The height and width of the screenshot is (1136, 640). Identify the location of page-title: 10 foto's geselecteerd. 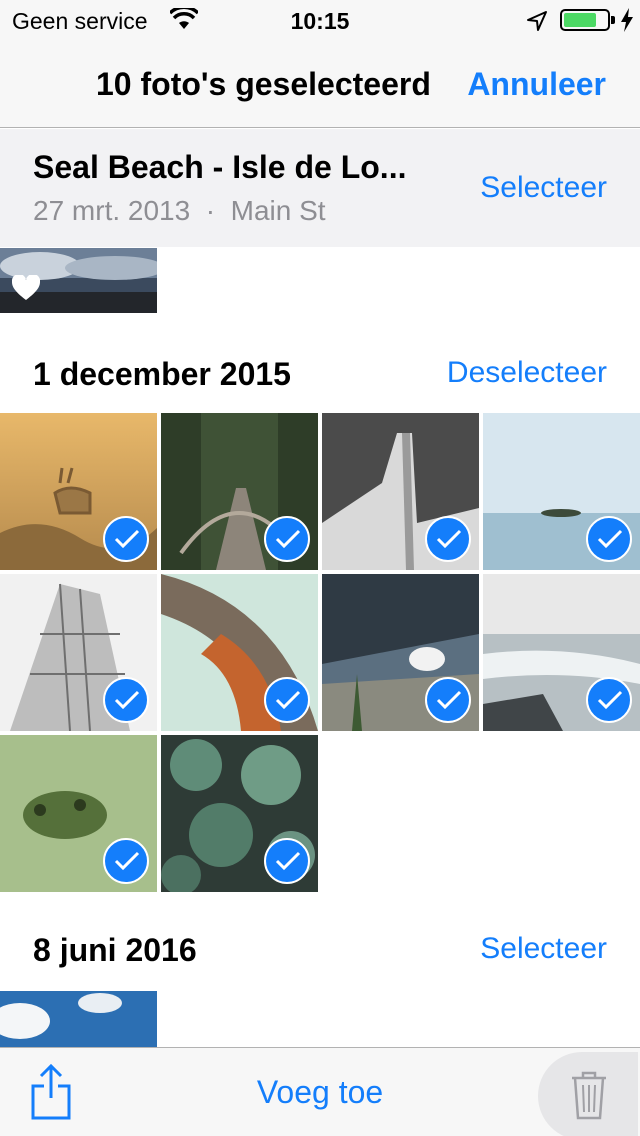
(263, 84).